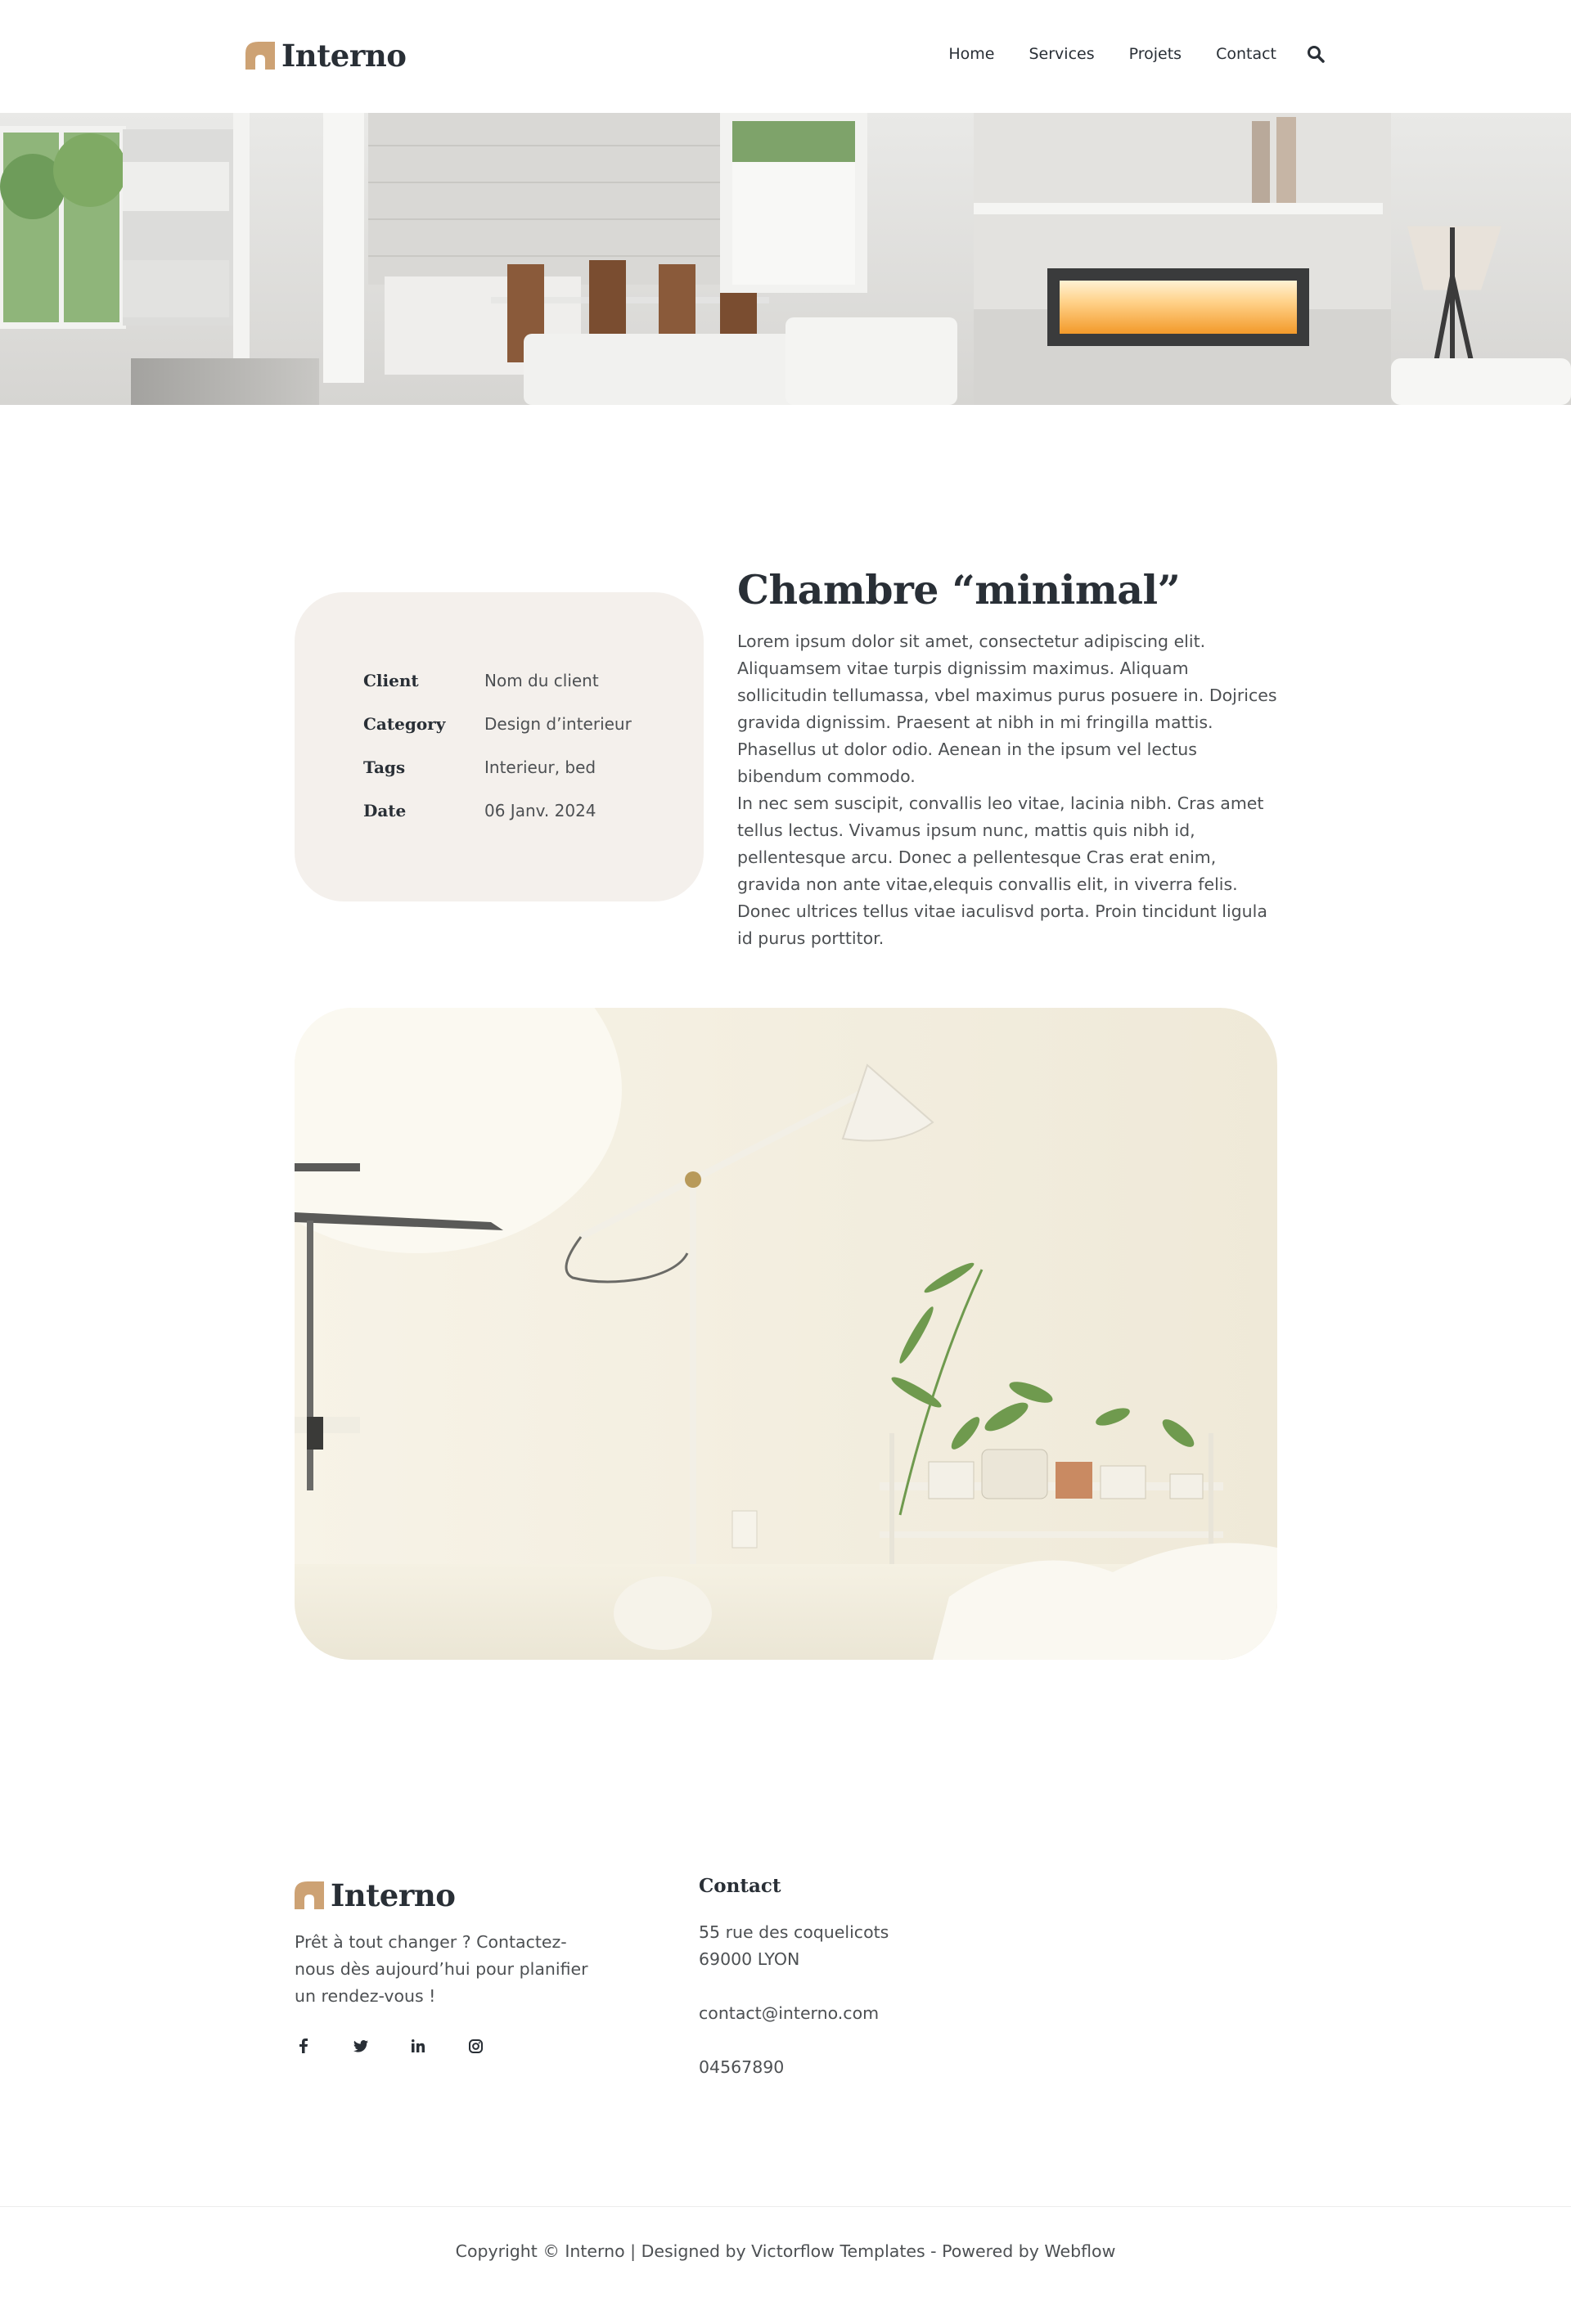 The height and width of the screenshot is (2324, 1571). I want to click on main-nav: Home Services Projets Contact, so click(1120, 54).